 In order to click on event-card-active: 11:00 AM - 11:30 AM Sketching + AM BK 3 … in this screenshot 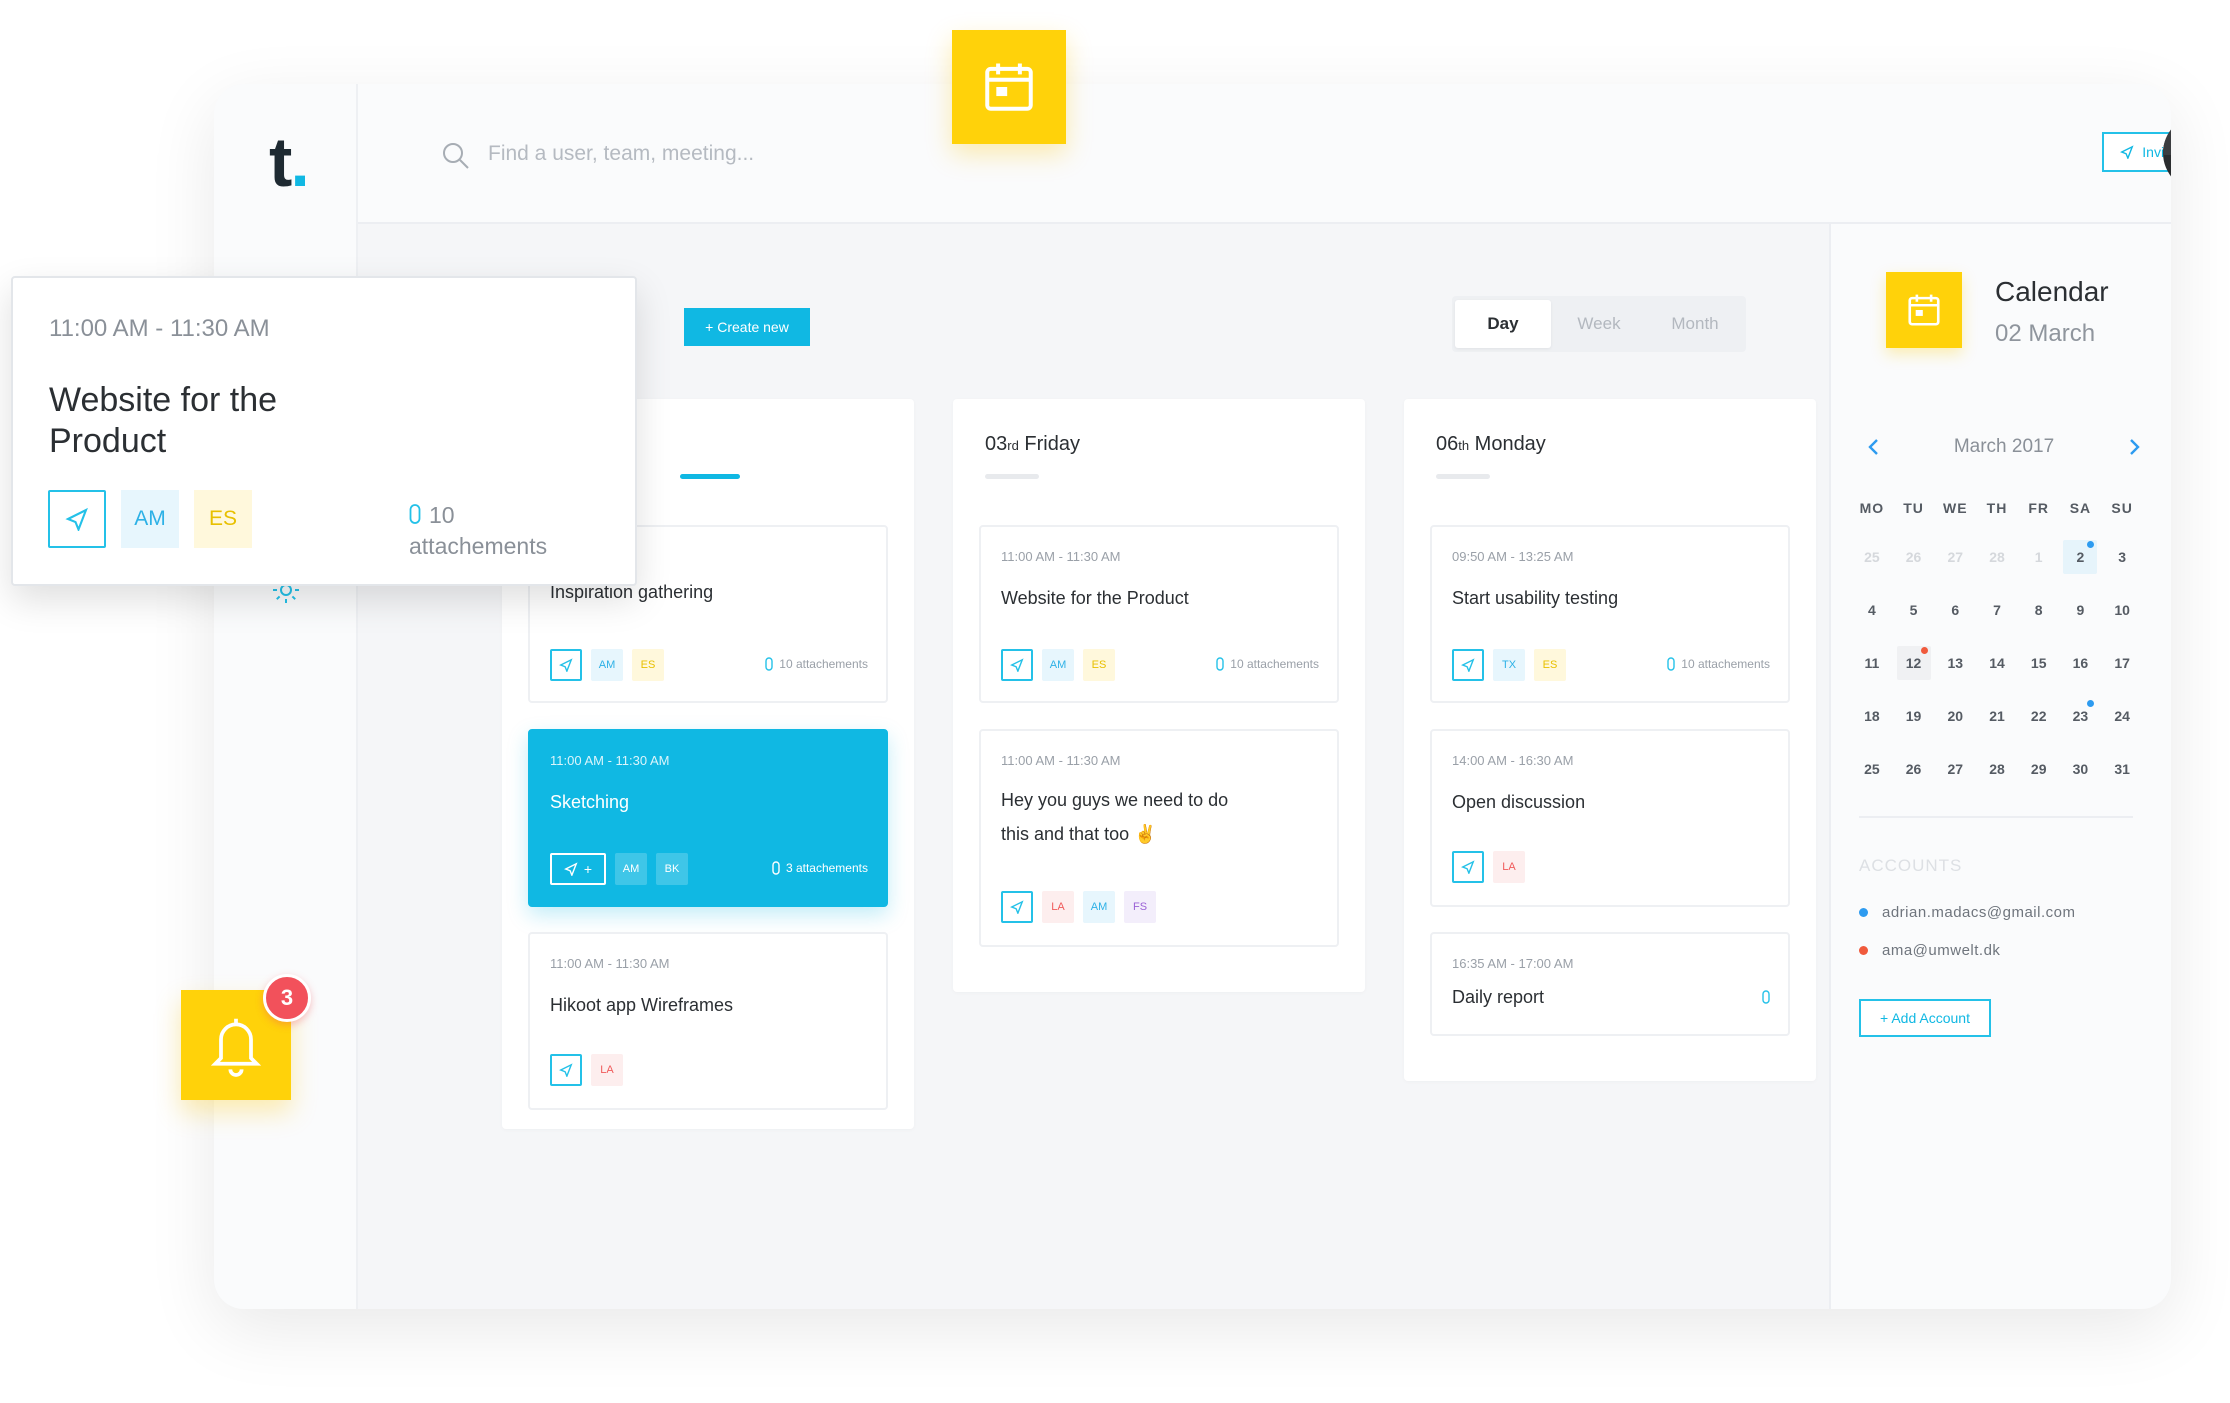, I will do `click(708, 818)`.